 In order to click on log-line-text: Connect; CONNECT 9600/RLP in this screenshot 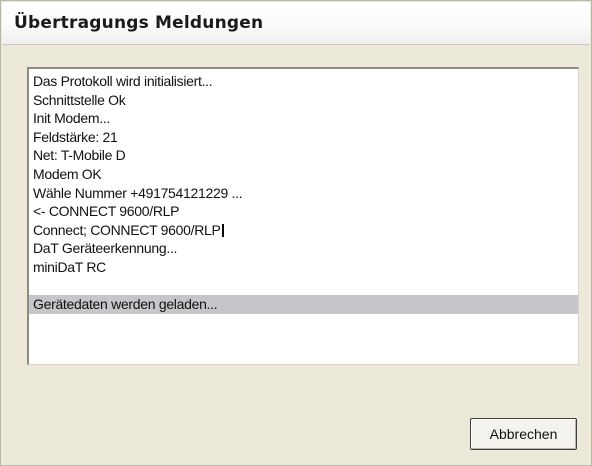, I will do `click(127, 229)`.